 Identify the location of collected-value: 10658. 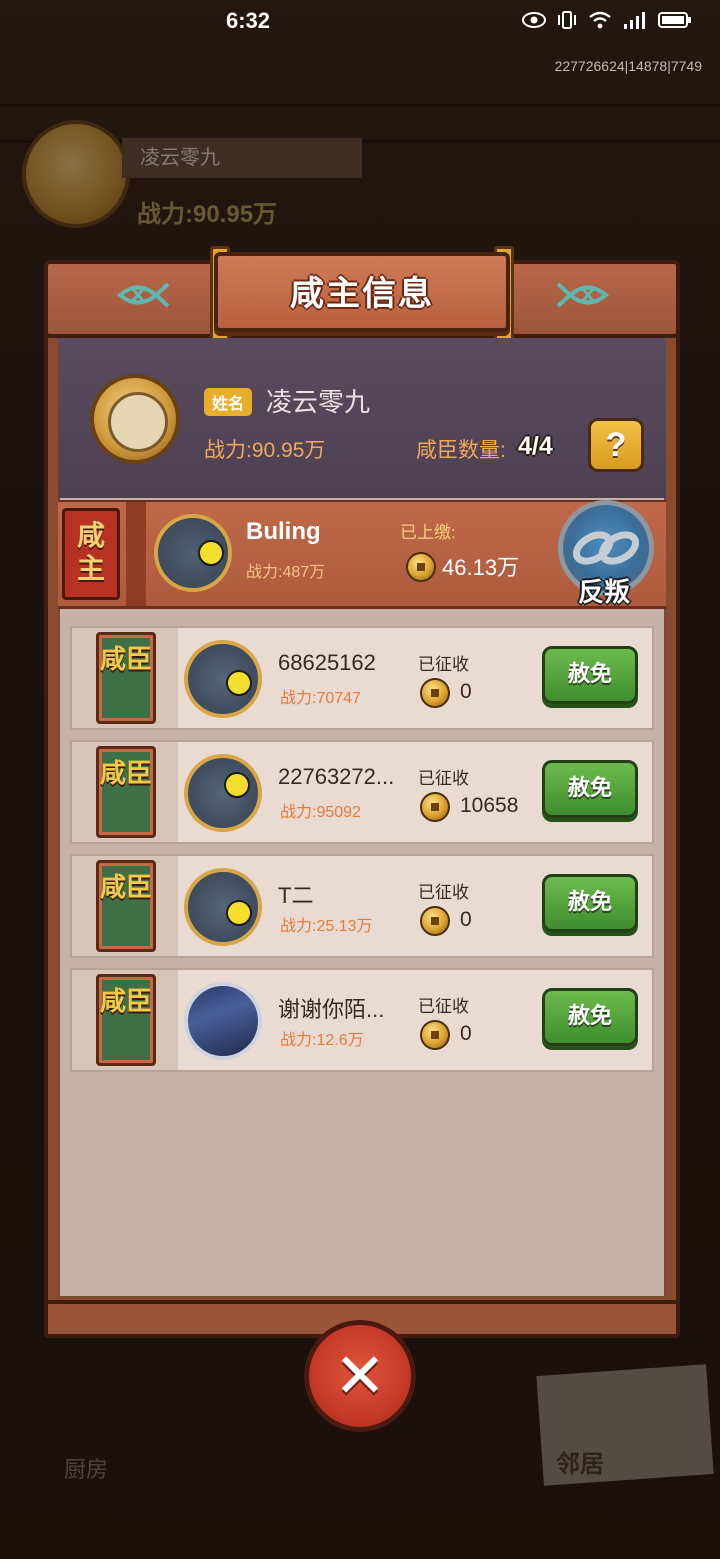
(489, 805).